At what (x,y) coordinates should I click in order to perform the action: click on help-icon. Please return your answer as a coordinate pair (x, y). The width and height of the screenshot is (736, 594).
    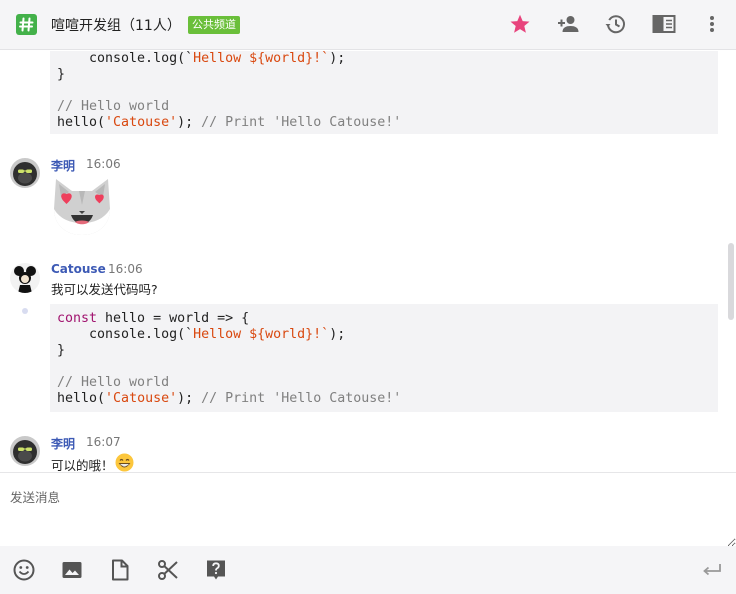
    Looking at the image, I should click on (216, 570).